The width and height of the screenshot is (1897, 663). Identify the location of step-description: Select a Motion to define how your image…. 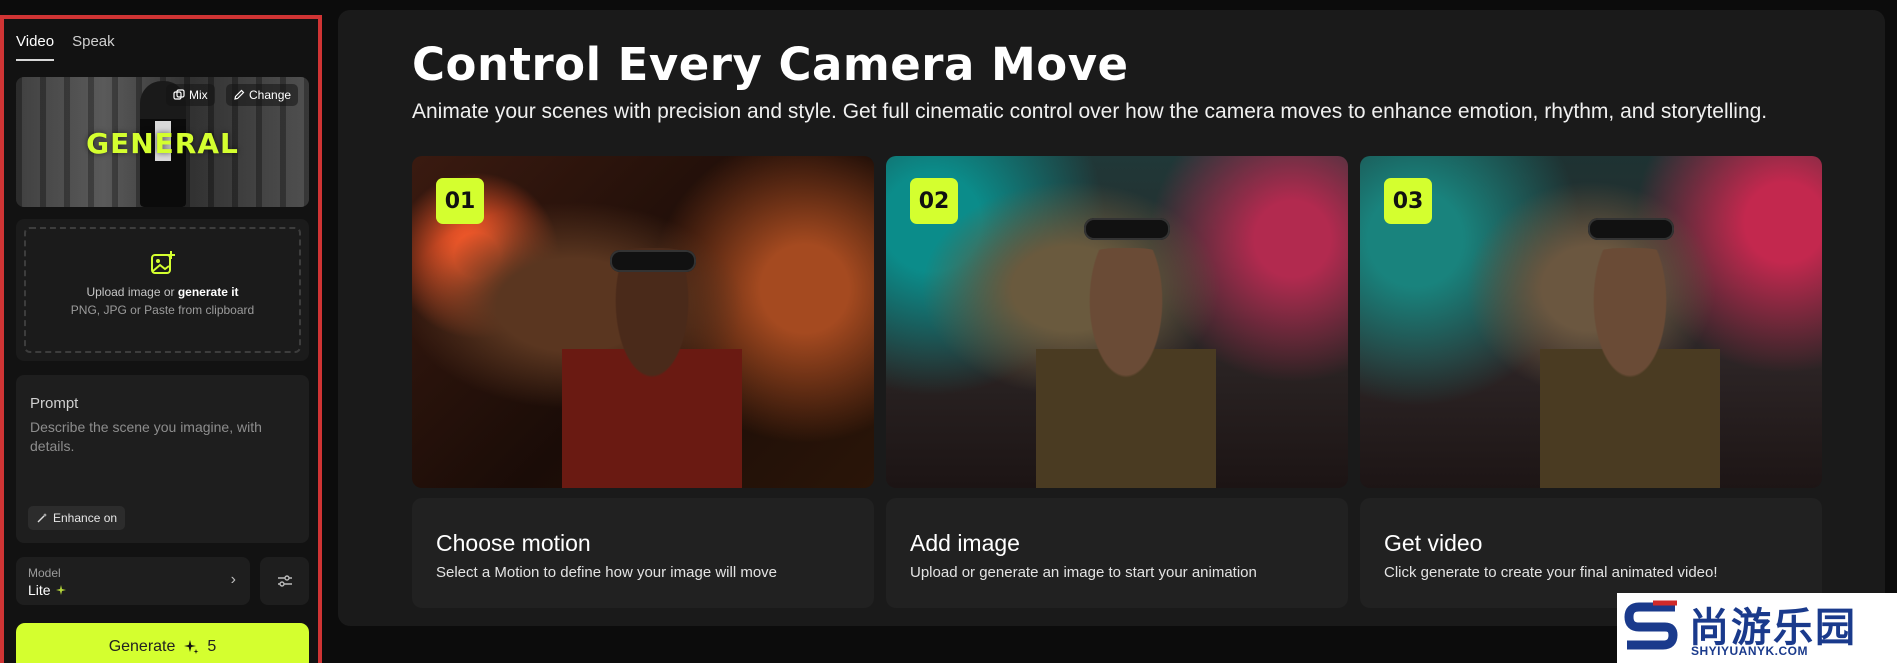
(607, 572).